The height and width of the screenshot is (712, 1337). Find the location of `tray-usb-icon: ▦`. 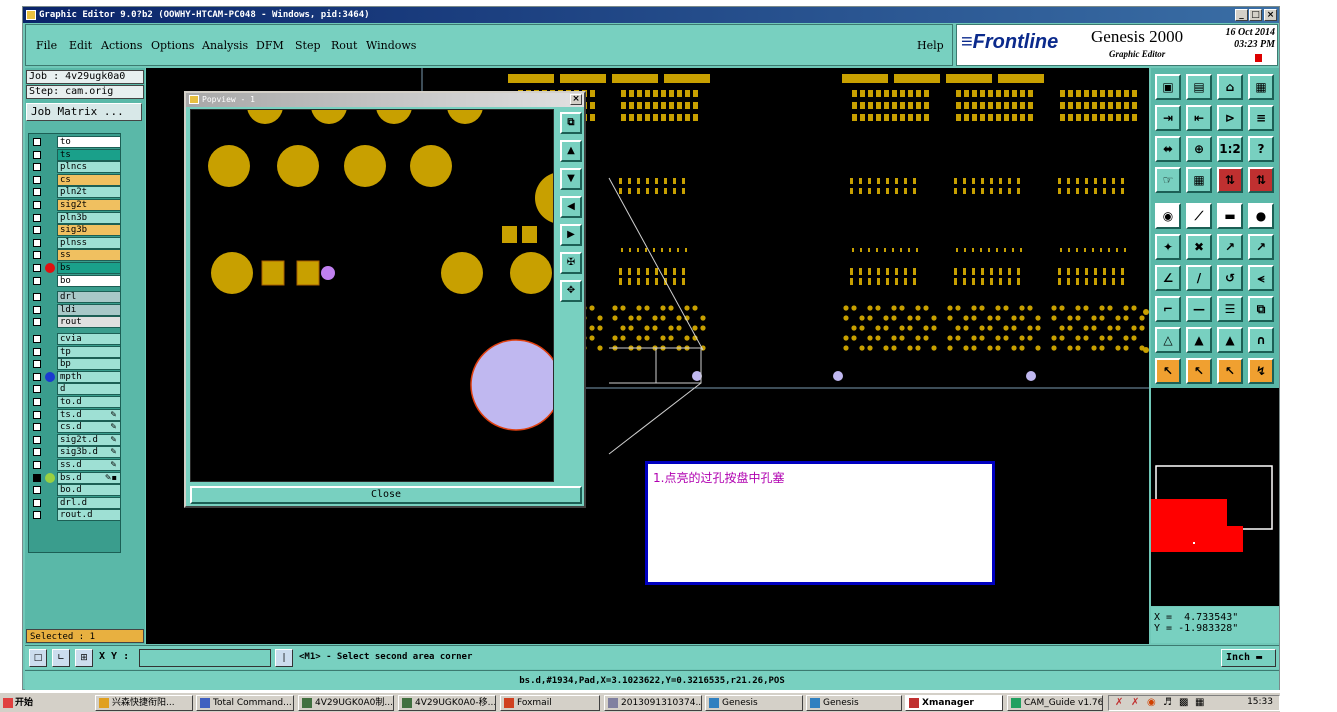

tray-usb-icon: ▦ is located at coordinates (1199, 702).